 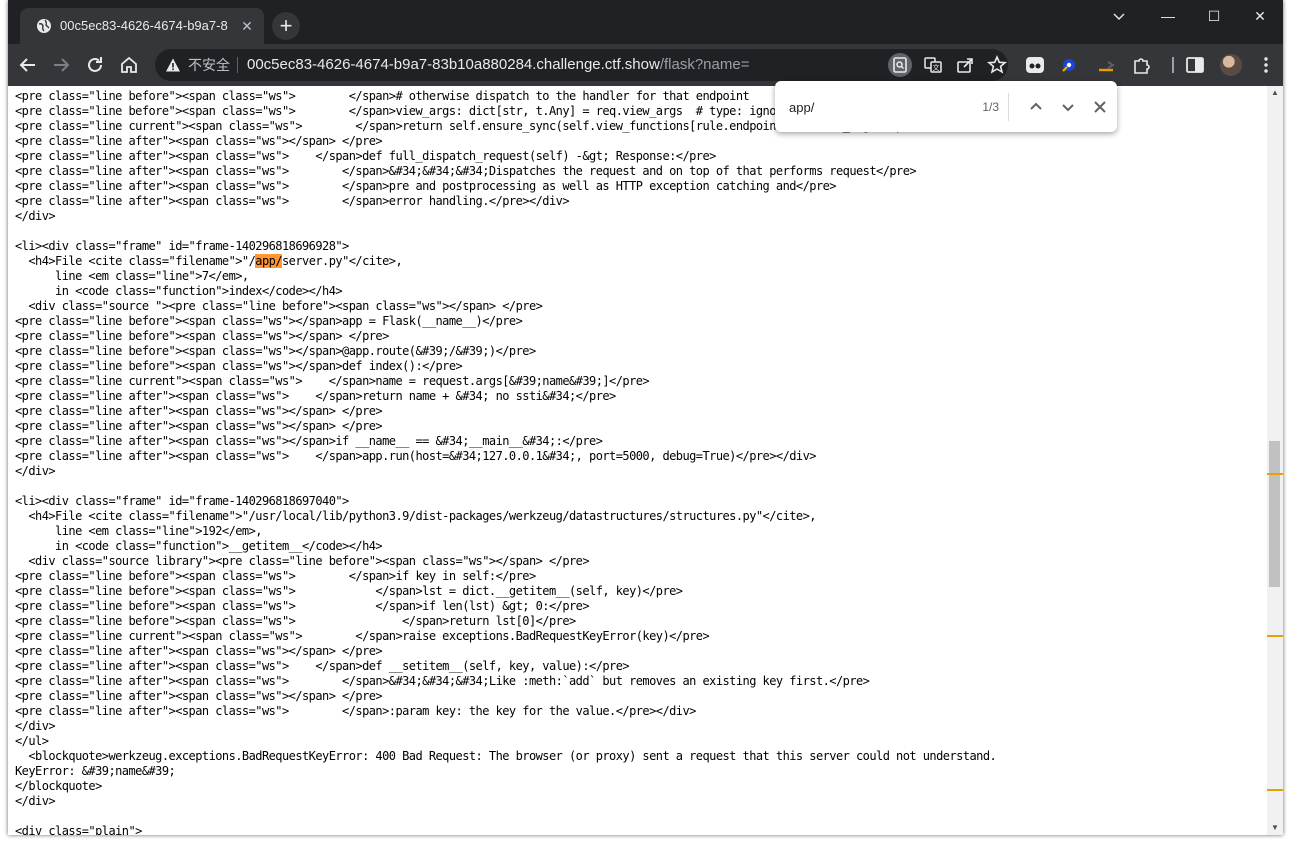 What do you see at coordinates (1275, 828) in the screenshot?
I see `scroll-down-arrow-icon: ▼` at bounding box center [1275, 828].